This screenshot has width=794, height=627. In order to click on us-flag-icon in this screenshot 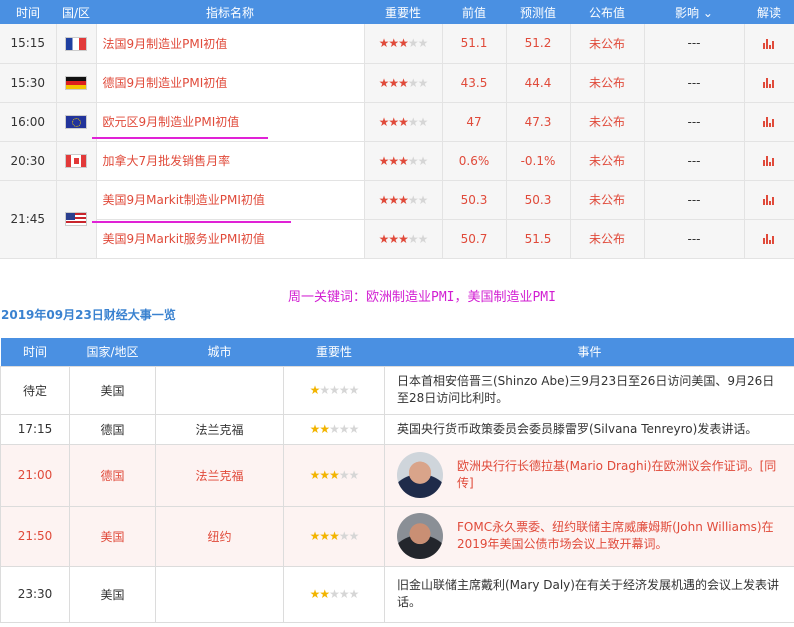, I will do `click(76, 219)`.